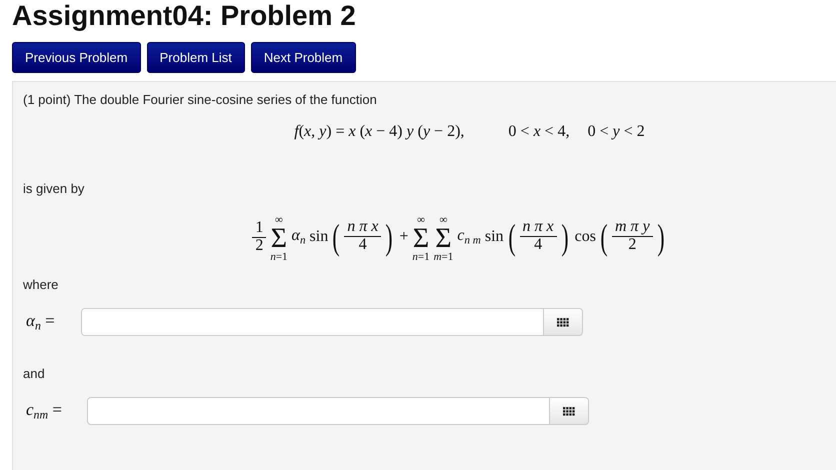 Image resolution: width=836 pixels, height=470 pixels. What do you see at coordinates (40, 322) in the screenshot?
I see `answer-label: α$_{n}$ =` at bounding box center [40, 322].